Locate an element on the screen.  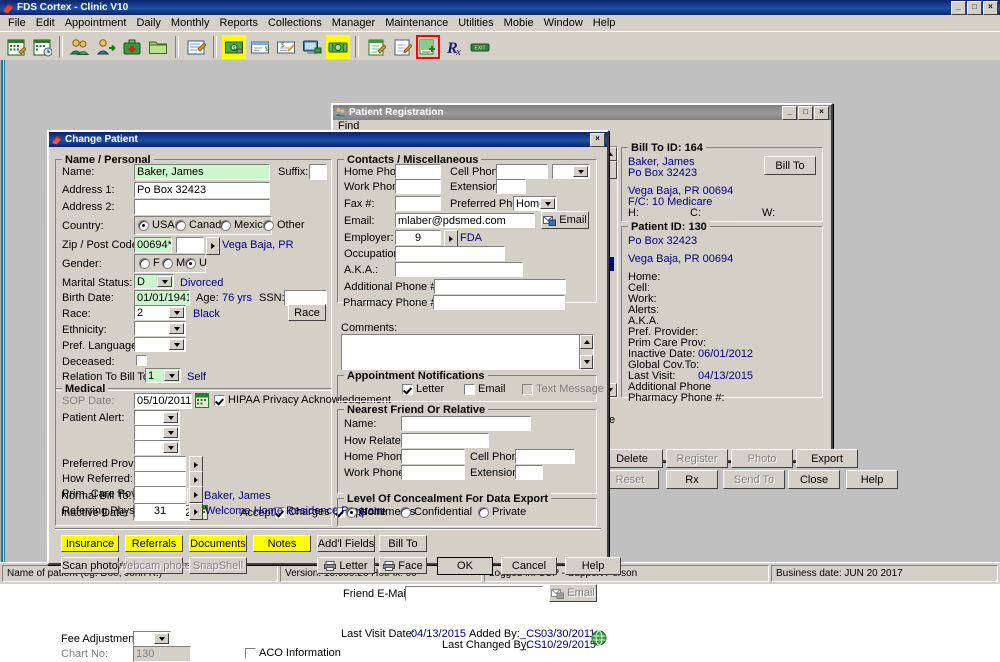
scroll-up-button is located at coordinates (586, 342).